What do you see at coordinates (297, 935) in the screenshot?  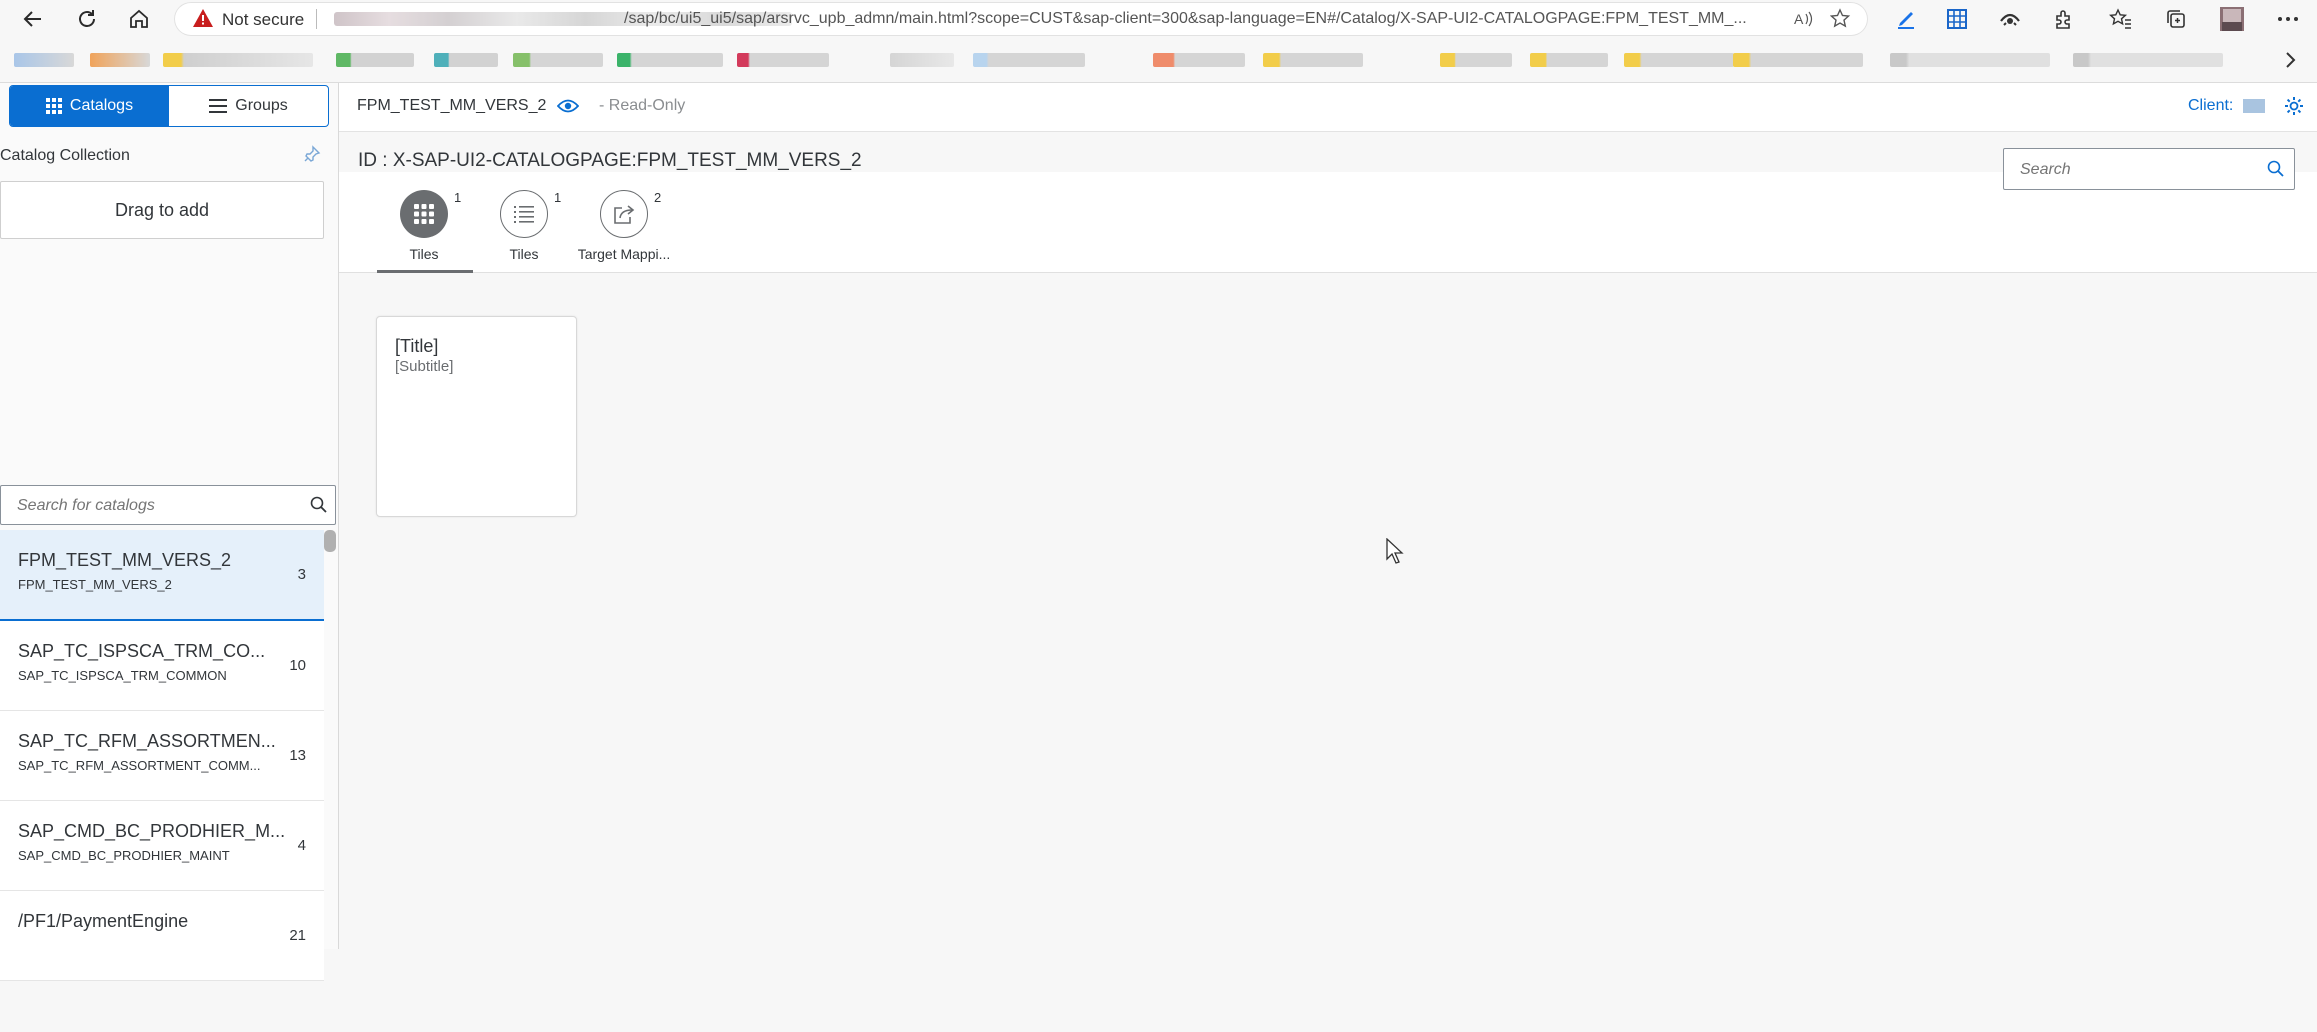 I see `catalog-tile-count: 21` at bounding box center [297, 935].